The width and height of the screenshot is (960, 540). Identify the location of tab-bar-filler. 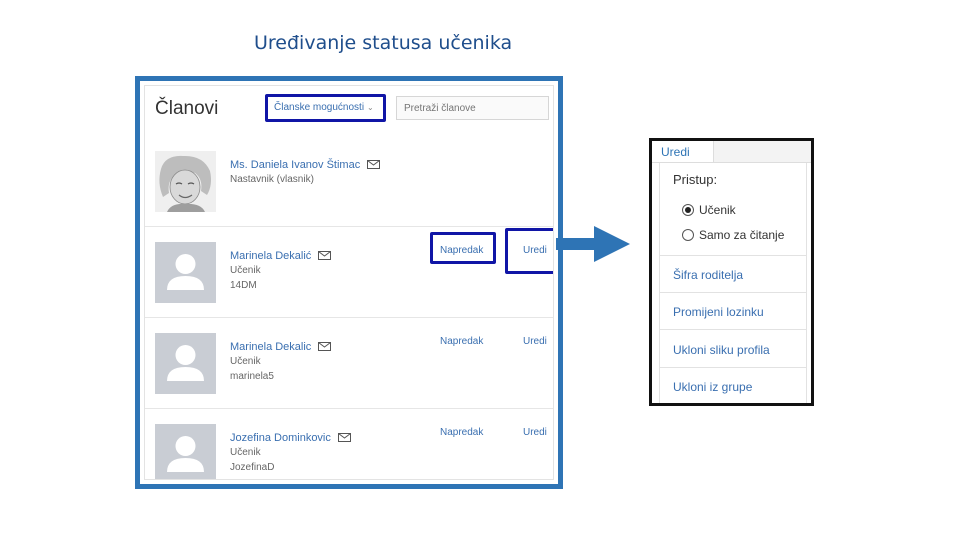
(762, 152).